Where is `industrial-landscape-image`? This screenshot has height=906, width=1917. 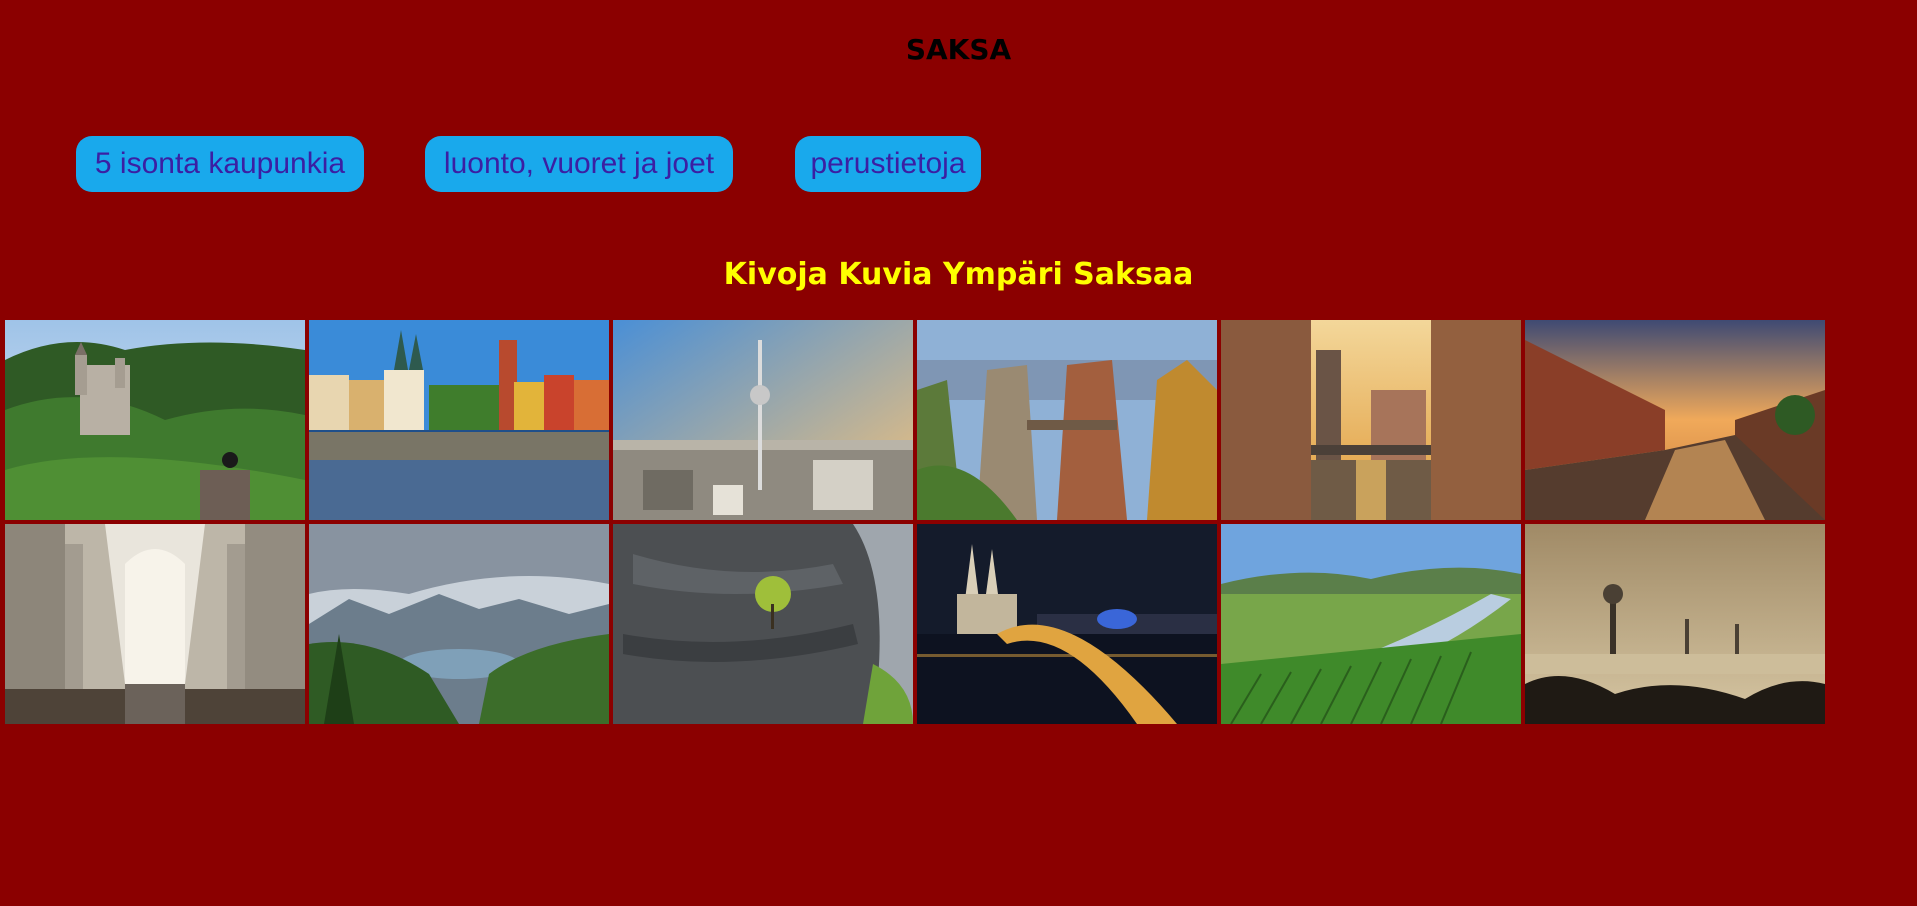 industrial-landscape-image is located at coordinates (1675, 624).